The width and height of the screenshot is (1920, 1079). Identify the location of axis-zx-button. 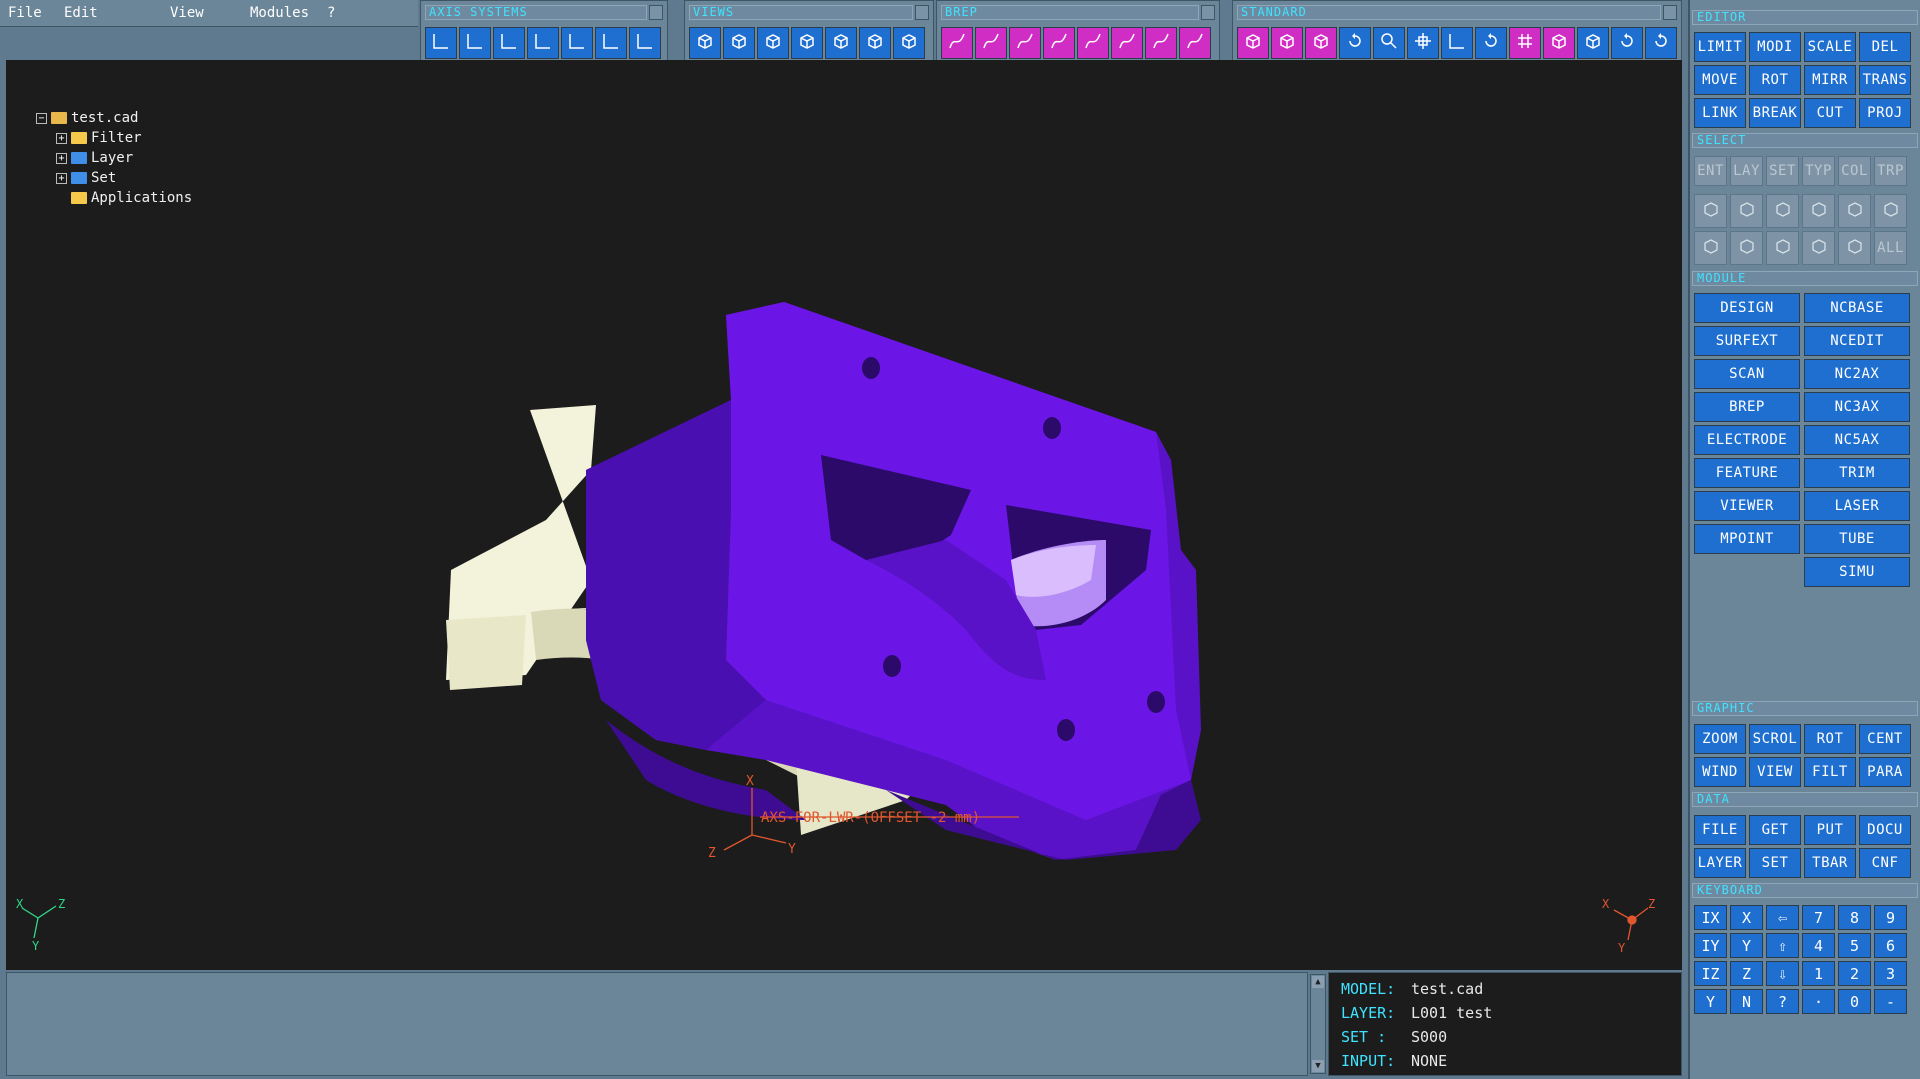
(475, 43).